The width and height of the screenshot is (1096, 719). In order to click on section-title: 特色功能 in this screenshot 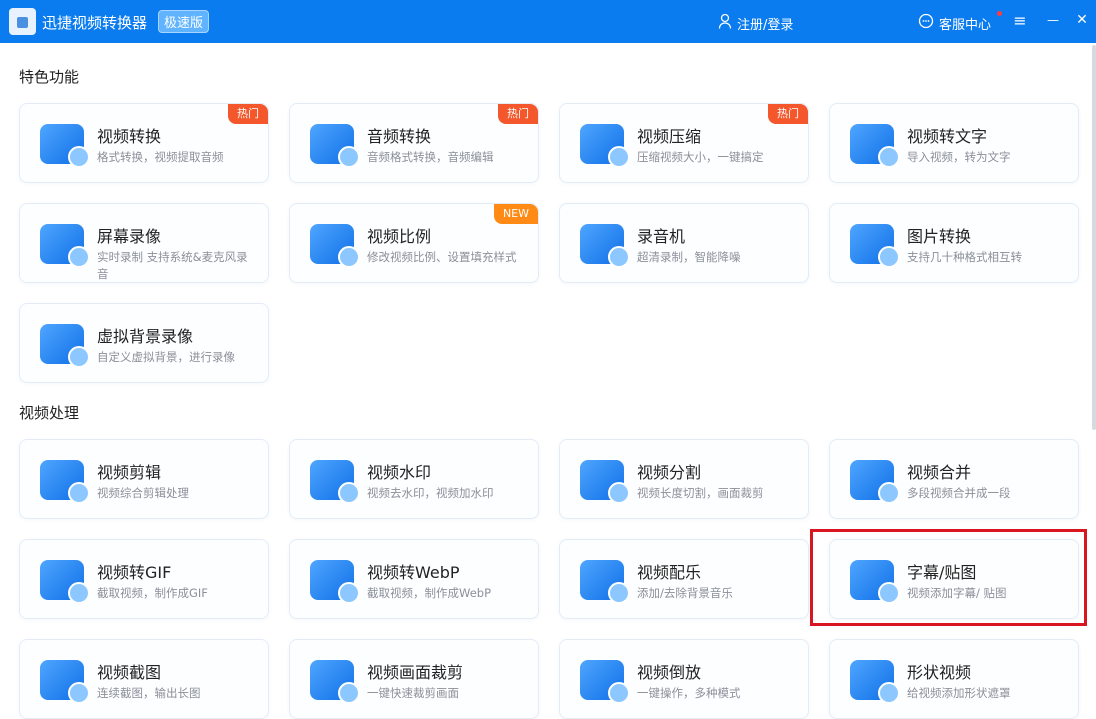, I will do `click(49, 77)`.